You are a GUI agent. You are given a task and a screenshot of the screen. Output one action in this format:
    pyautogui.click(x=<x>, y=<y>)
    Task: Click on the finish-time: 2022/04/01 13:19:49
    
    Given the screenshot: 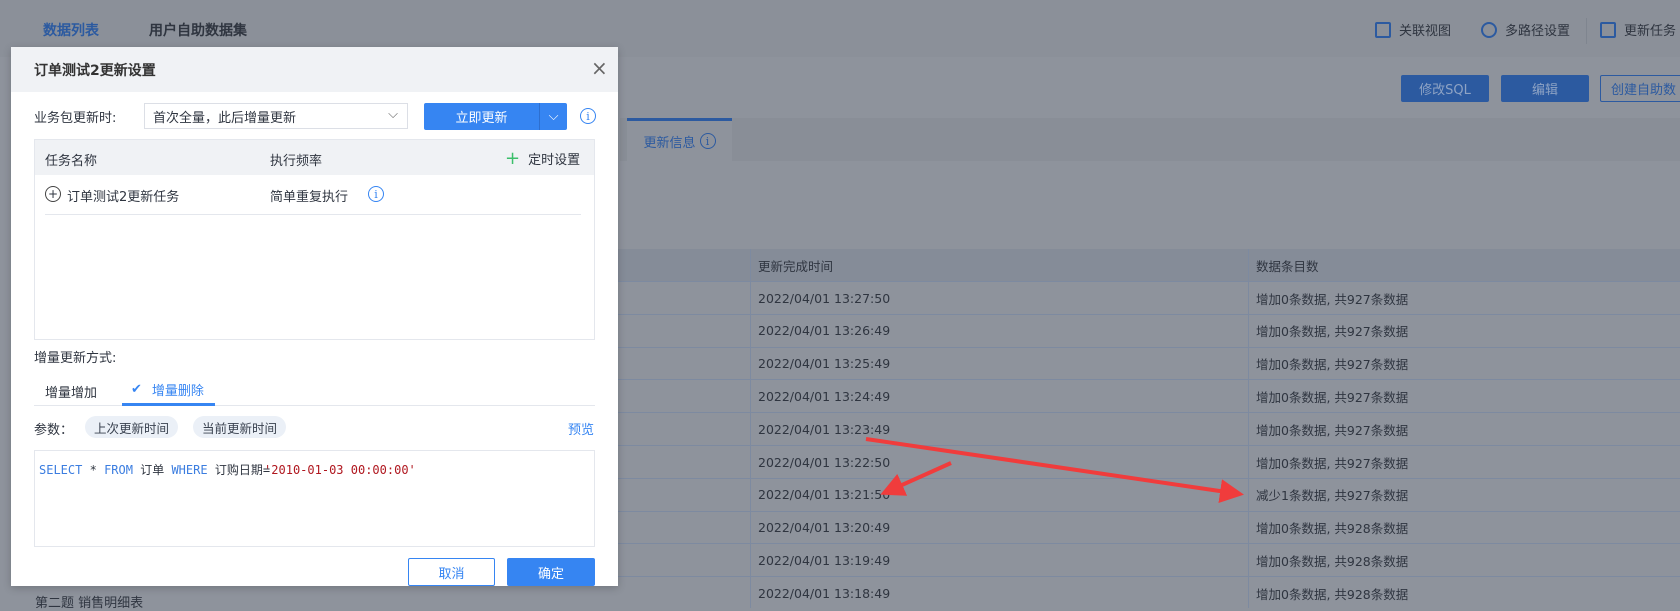 What is the action you would take?
    pyautogui.click(x=824, y=560)
    